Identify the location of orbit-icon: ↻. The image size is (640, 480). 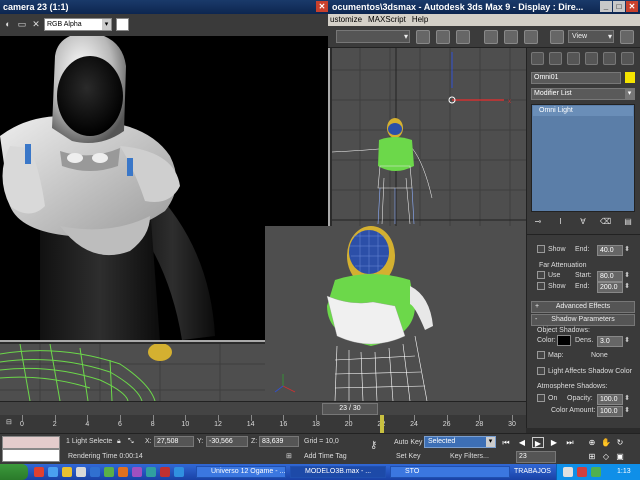
(620, 442).